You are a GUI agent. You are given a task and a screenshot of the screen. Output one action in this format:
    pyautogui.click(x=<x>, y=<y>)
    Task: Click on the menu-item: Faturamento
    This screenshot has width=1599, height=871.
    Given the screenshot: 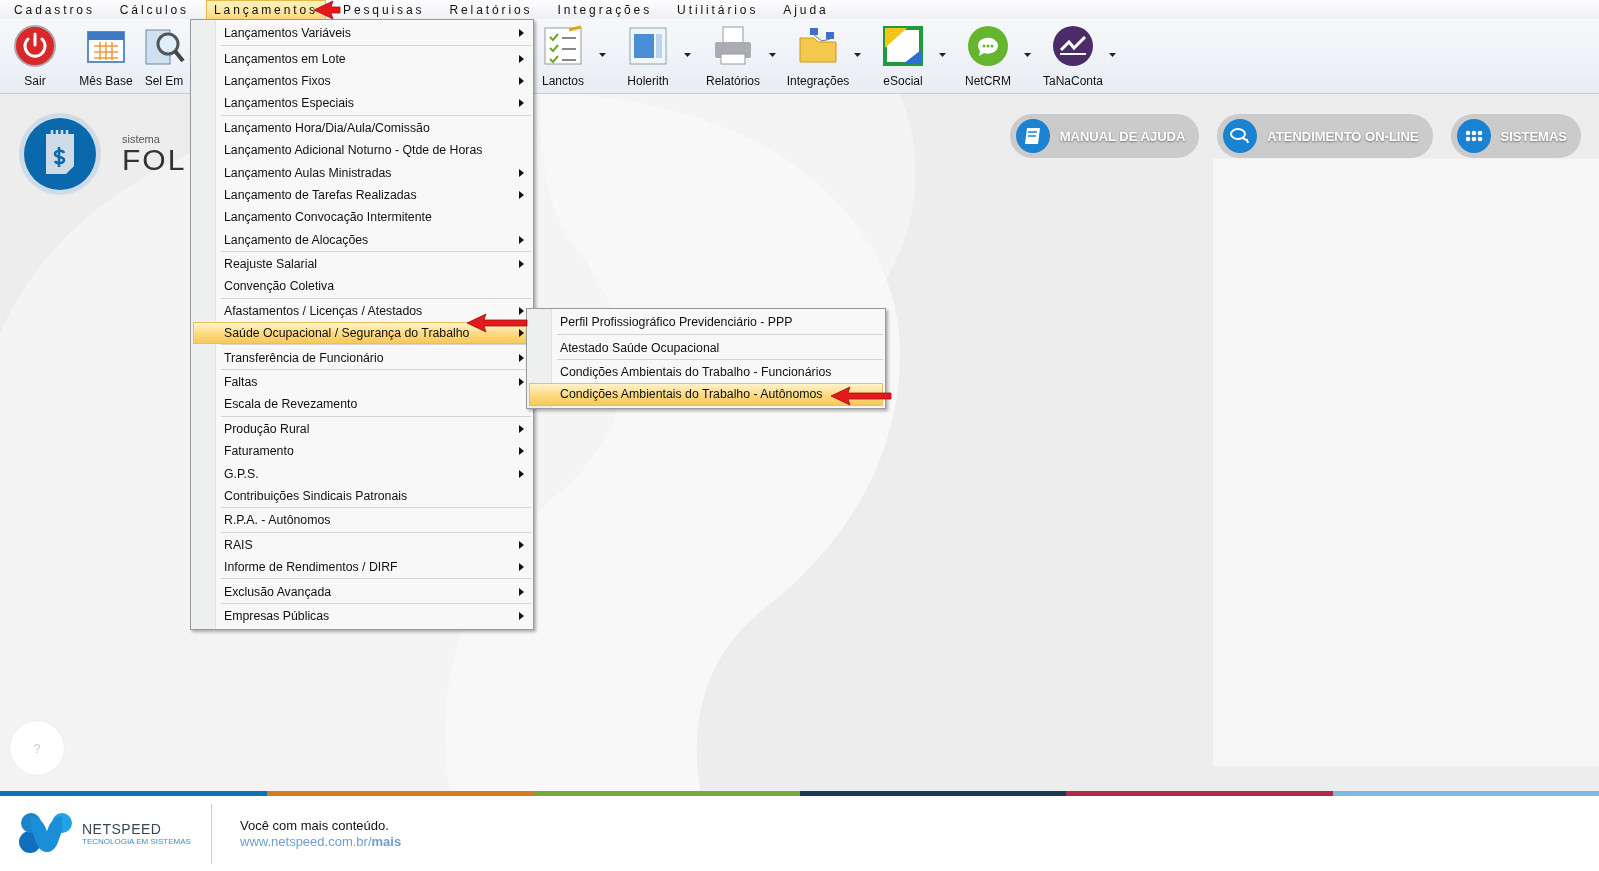 What is the action you would take?
    pyautogui.click(x=362, y=451)
    